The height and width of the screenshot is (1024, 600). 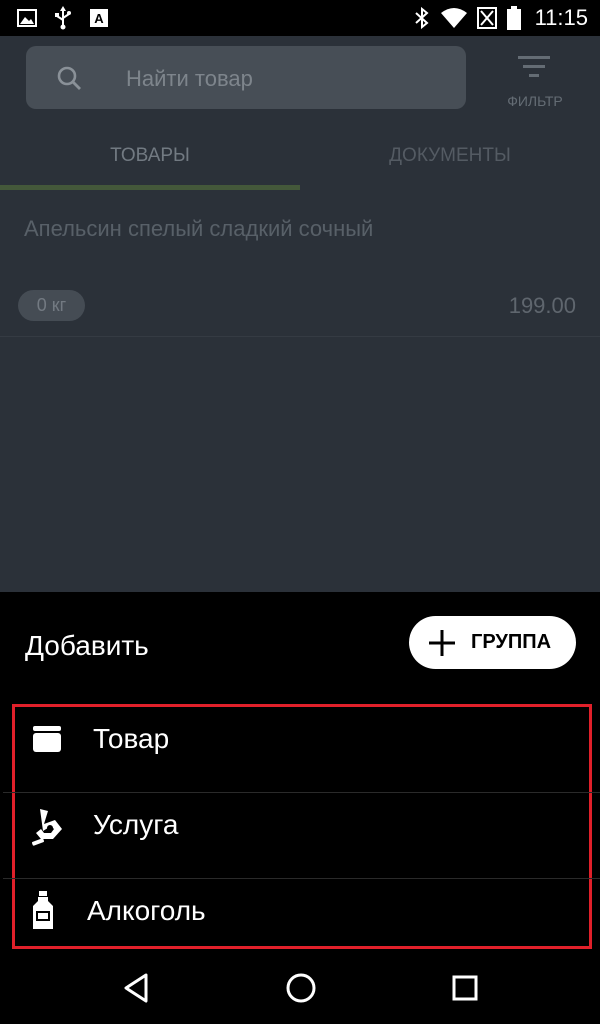 I want to click on tab-products: ТОВАРЫ, so click(x=150, y=164).